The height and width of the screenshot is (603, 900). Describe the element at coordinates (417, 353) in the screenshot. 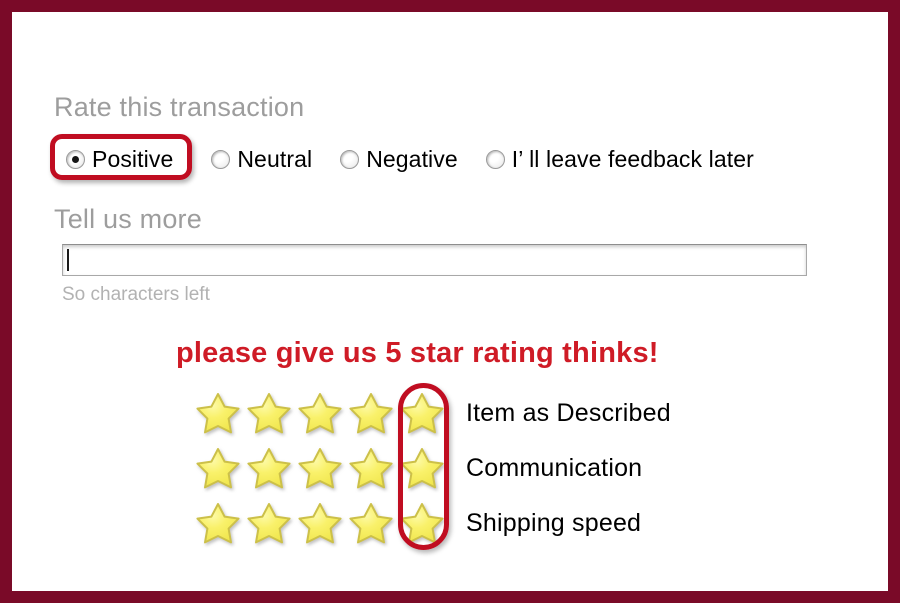

I see `seller-appeal-message: please give us 5 star rating thinks!` at that location.